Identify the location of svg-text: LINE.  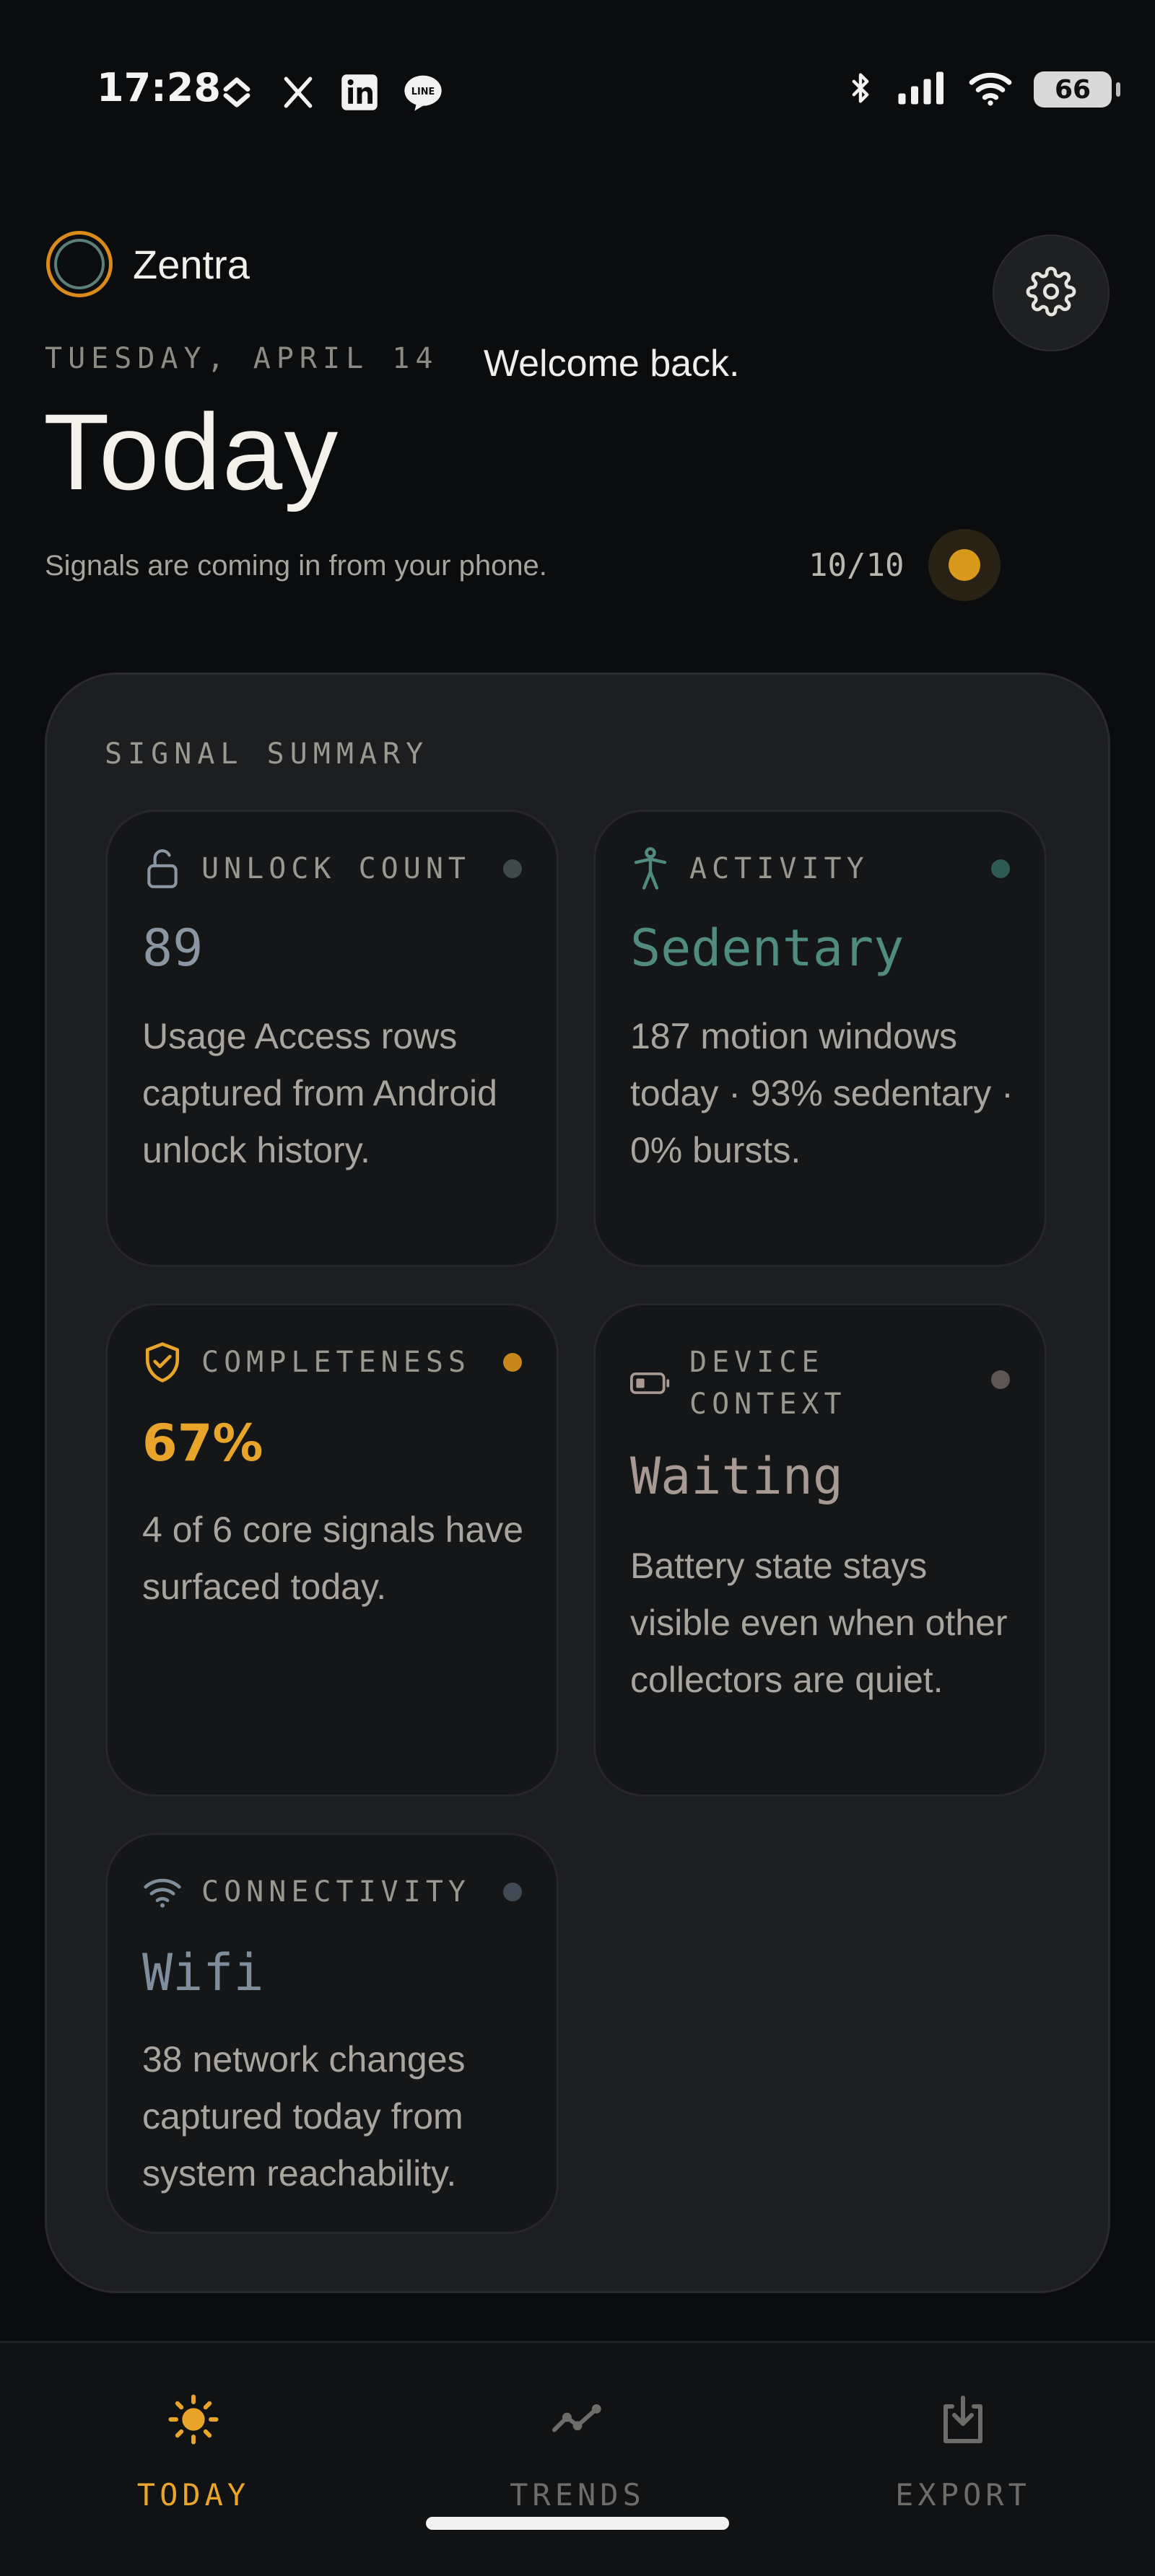
(423, 92).